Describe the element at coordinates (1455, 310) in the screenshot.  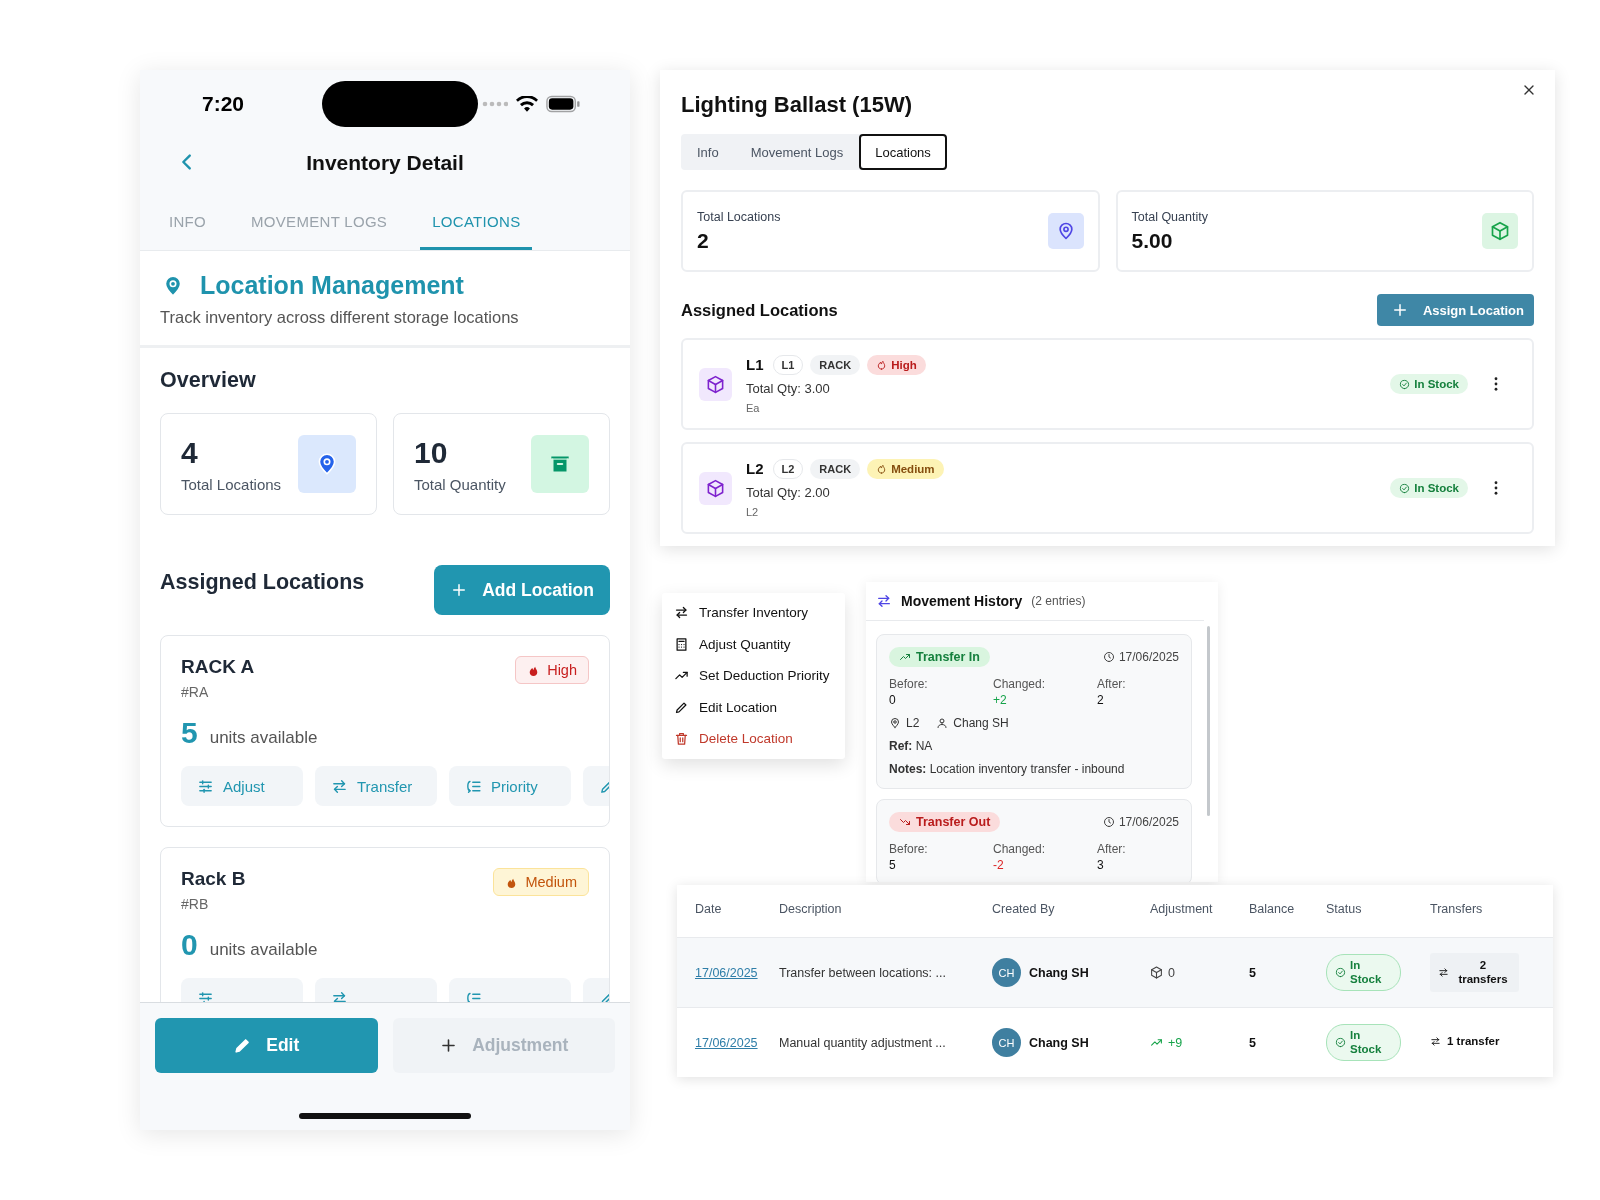
I see `assign-location-button: Assign Location` at that location.